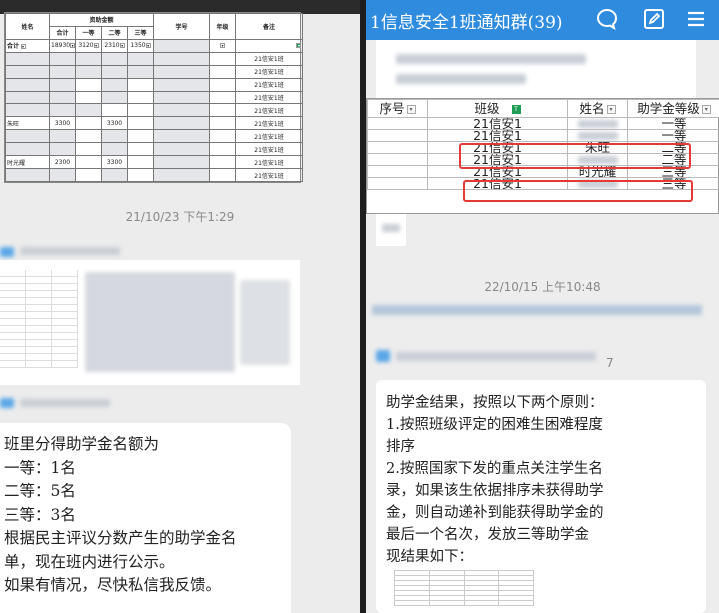 The image size is (719, 613). I want to click on message-line: 助学金结果，按照以下两个原则：, so click(495, 403).